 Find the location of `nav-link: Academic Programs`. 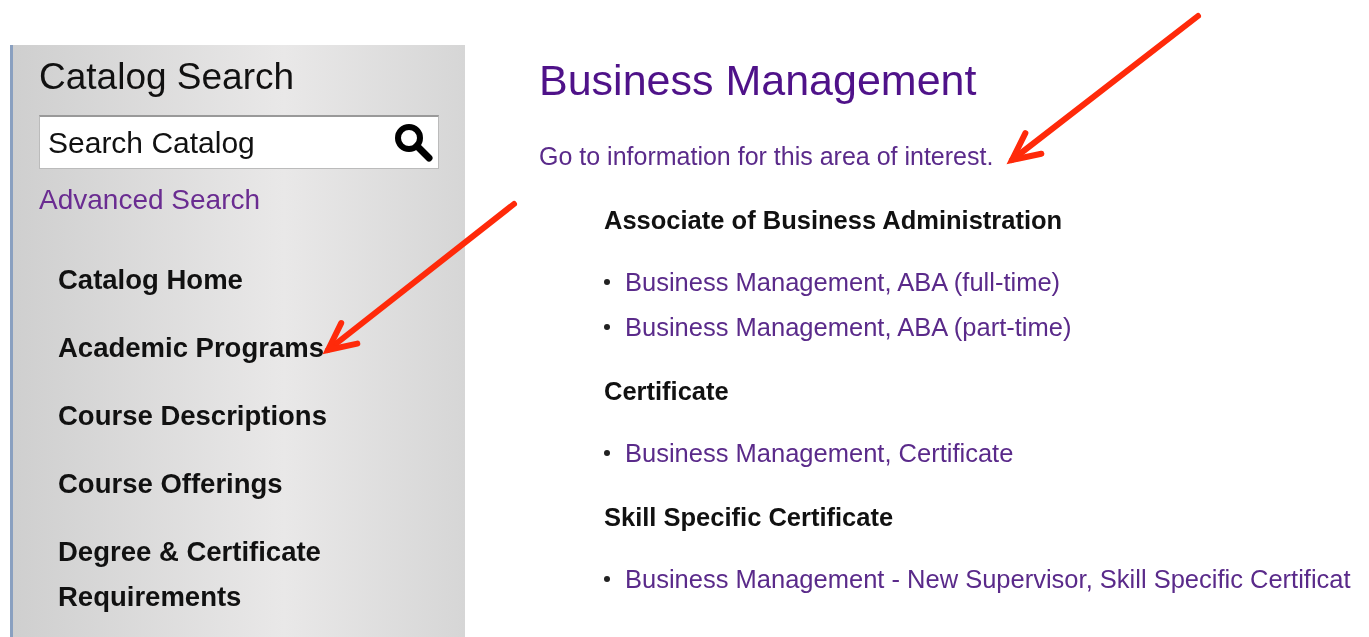

nav-link: Academic Programs is located at coordinates (203, 348).